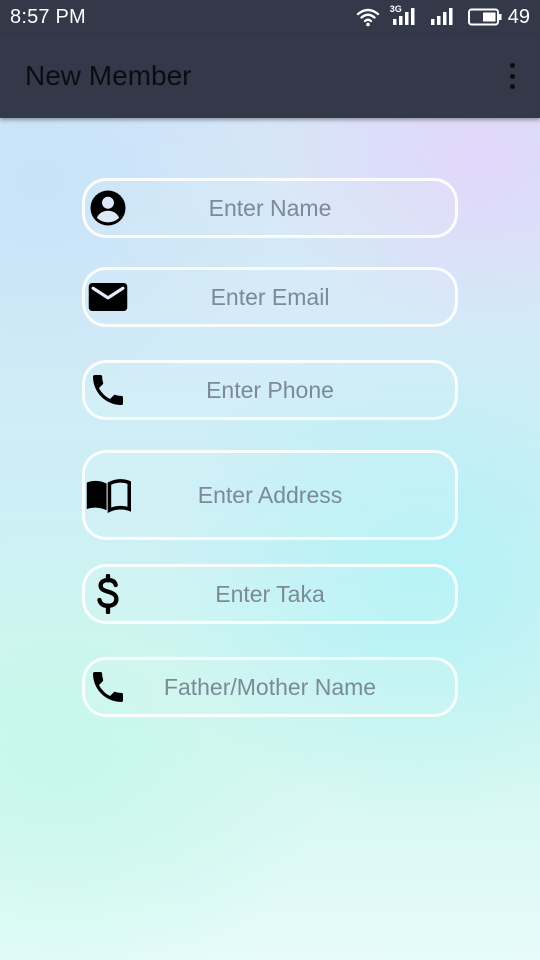  I want to click on page-title: New Member, so click(108, 75).